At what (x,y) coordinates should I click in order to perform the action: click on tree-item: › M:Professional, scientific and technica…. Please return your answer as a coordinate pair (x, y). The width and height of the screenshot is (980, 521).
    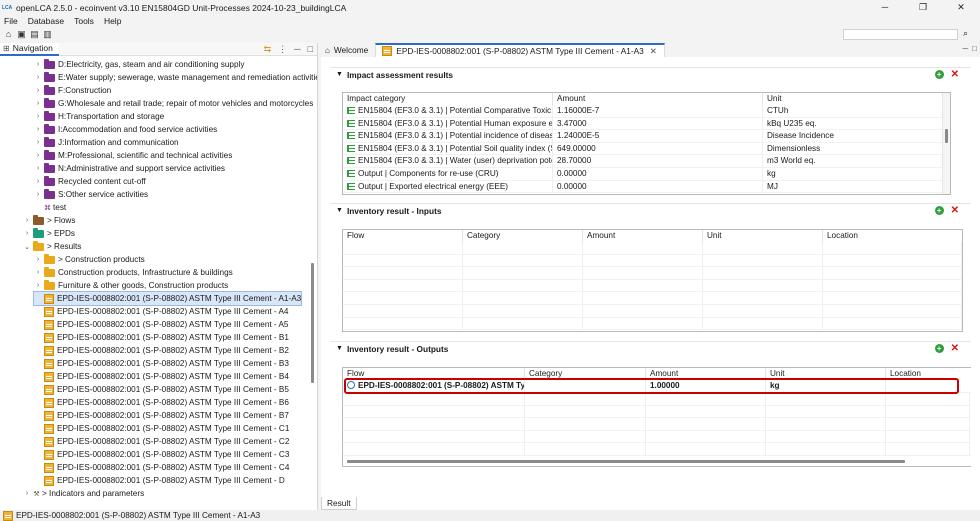
    Looking at the image, I should click on (133, 155).